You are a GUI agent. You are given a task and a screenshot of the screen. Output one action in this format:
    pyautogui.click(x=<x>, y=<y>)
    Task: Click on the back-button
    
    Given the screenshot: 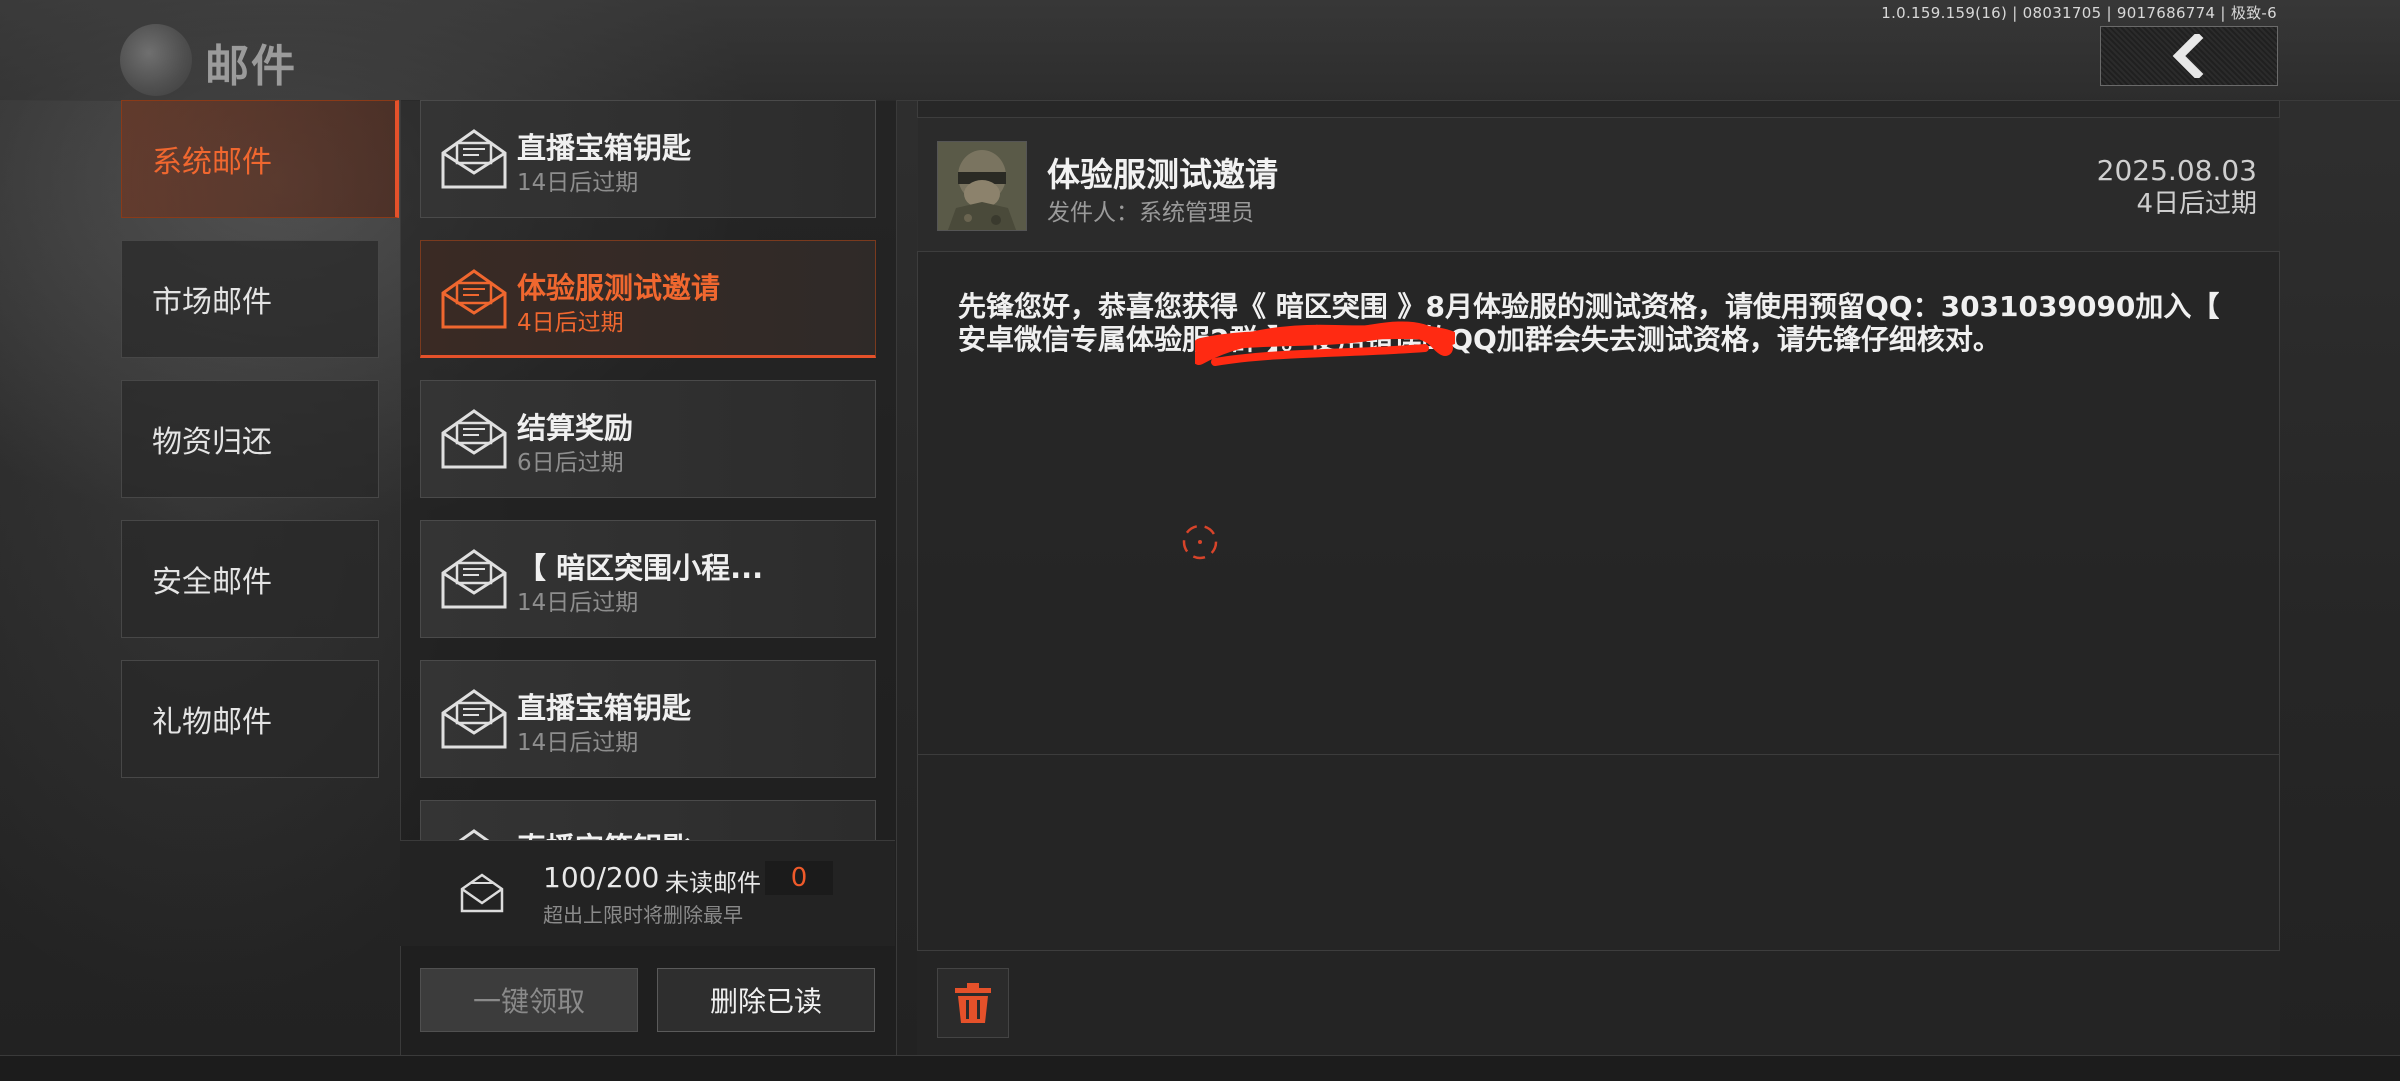 What is the action you would take?
    pyautogui.click(x=2189, y=56)
    